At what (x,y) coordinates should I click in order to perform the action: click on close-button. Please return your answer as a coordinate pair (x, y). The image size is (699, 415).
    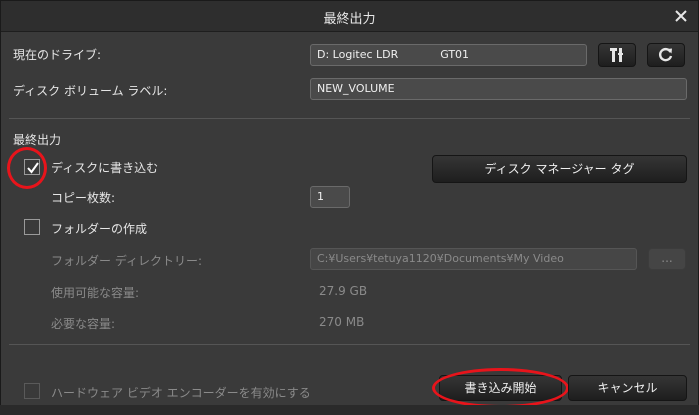
    Looking at the image, I should click on (681, 16).